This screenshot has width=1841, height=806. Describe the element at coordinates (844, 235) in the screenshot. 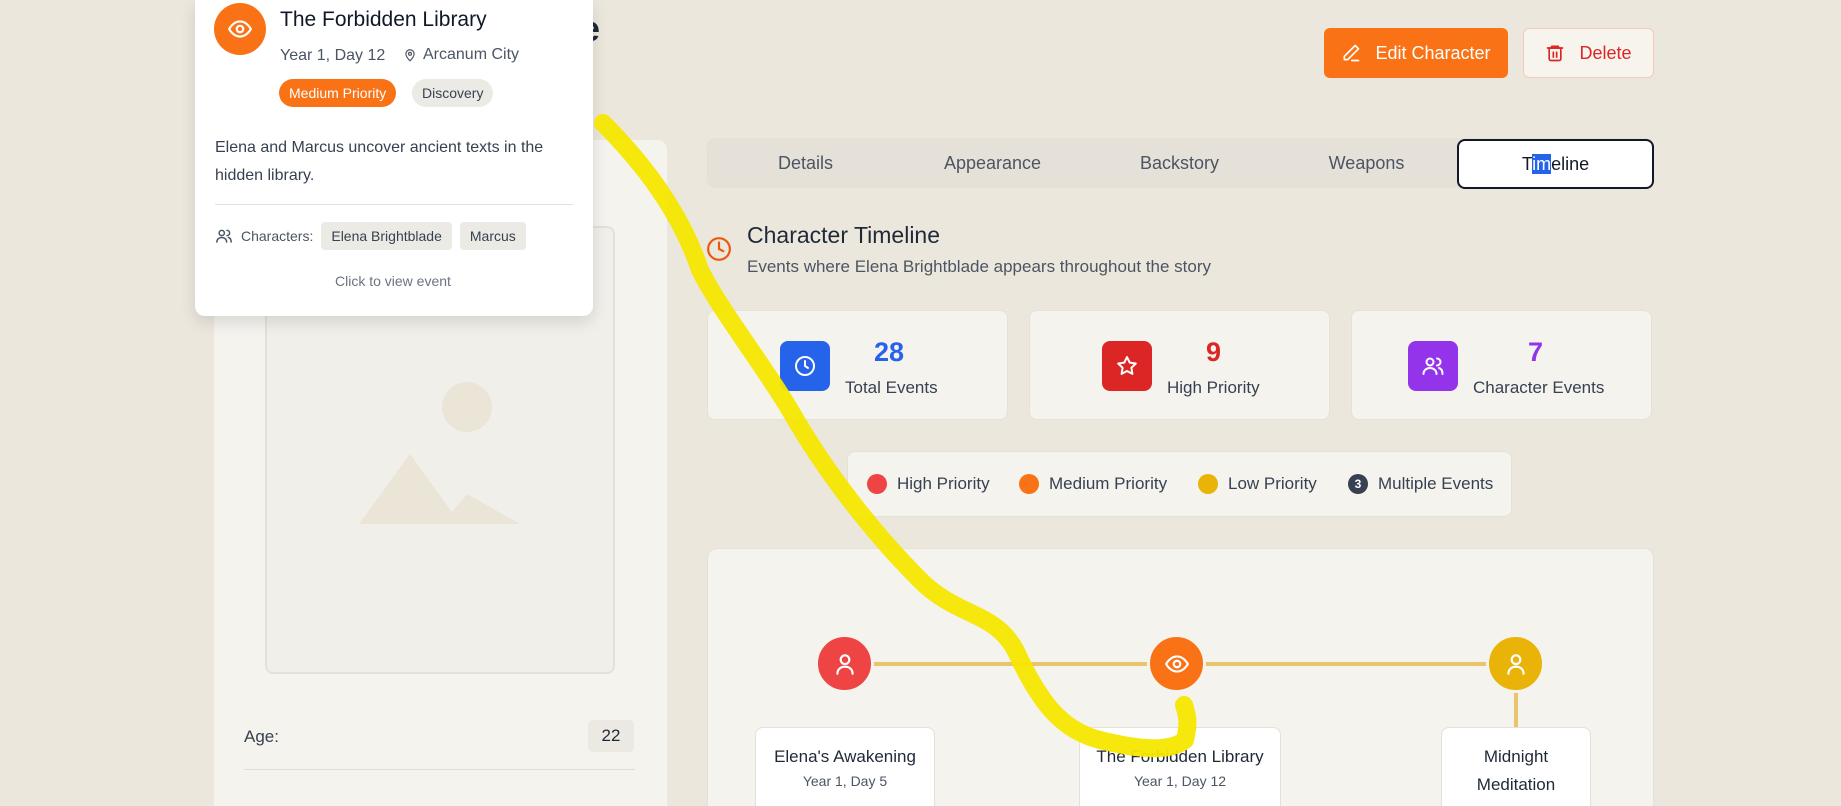

I see `timeline-title: Character Timeline` at that location.